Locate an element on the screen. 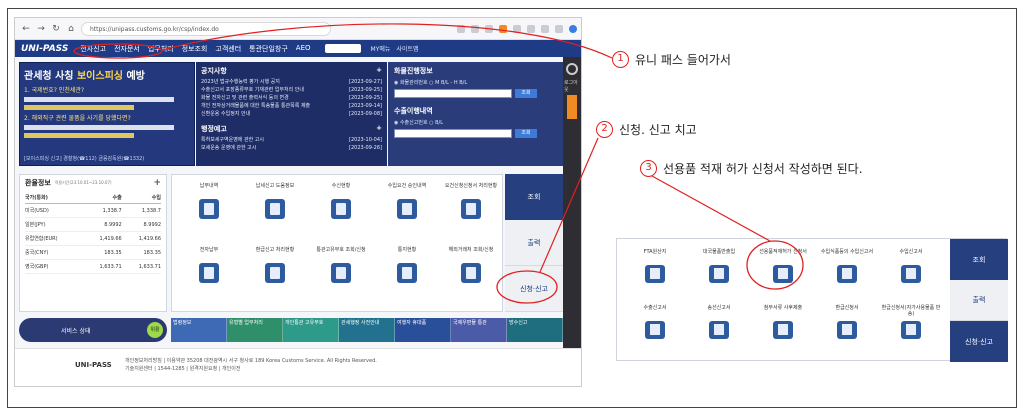  step-2-connector is located at coordinates (569, 205).